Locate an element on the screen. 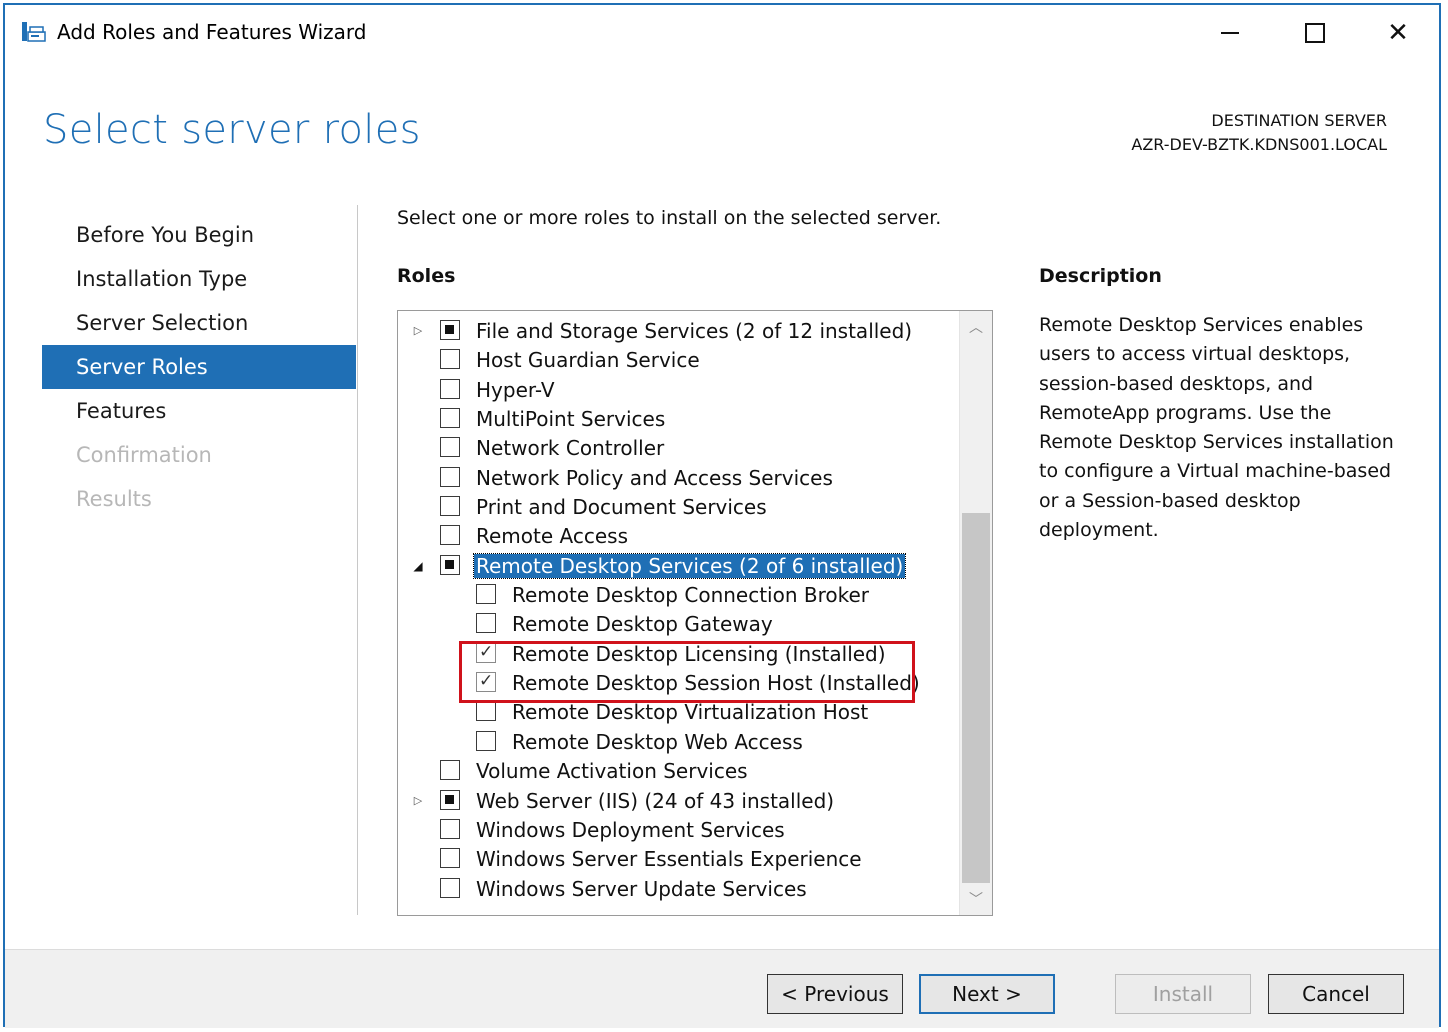 This screenshot has height=1032, width=1448. install-button: Install is located at coordinates (1183, 994).